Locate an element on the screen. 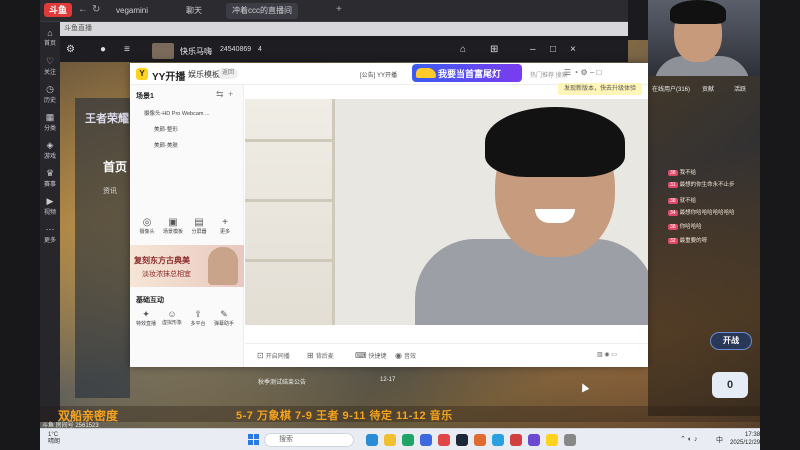  sidebar-item-history: ◷ 历史 is located at coordinates (50, 94).